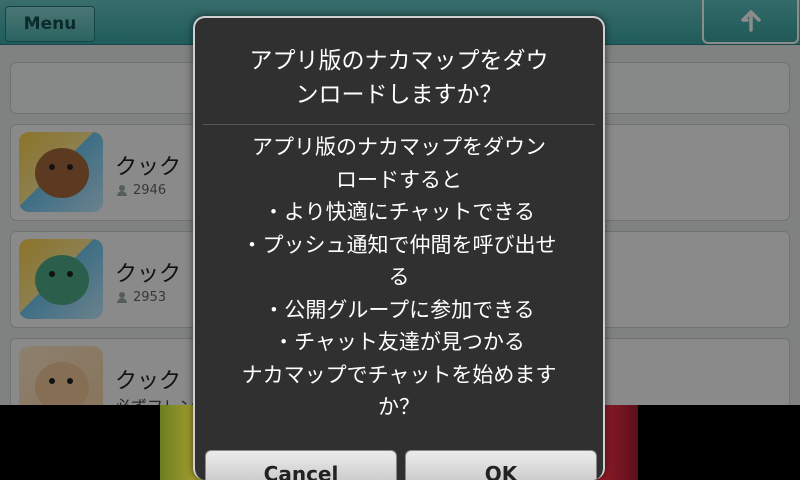 This screenshot has height=480, width=800. Describe the element at coordinates (399, 78) in the screenshot. I see `dialog-title: アプリ版のナカマップをダウ ンロードしますか？` at that location.